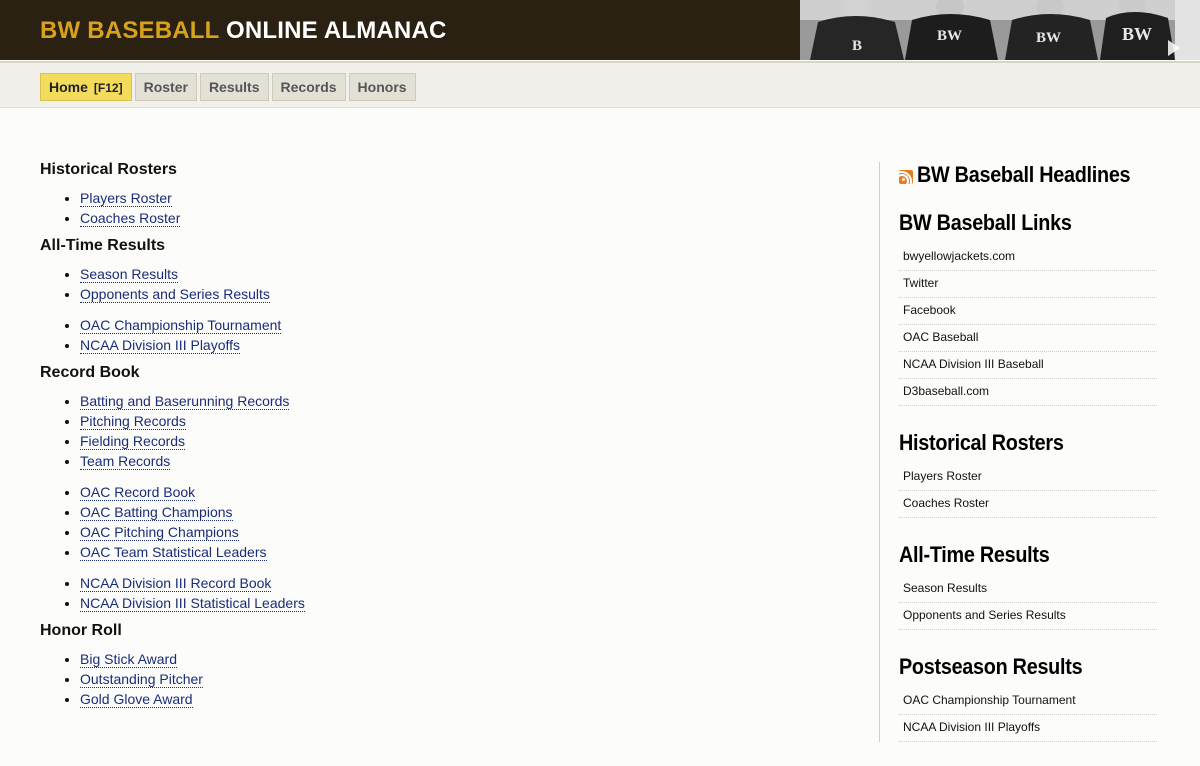 This screenshot has width=1200, height=766. What do you see at coordinates (440, 325) in the screenshot?
I see `list-item: OAC Championship Tournament` at bounding box center [440, 325].